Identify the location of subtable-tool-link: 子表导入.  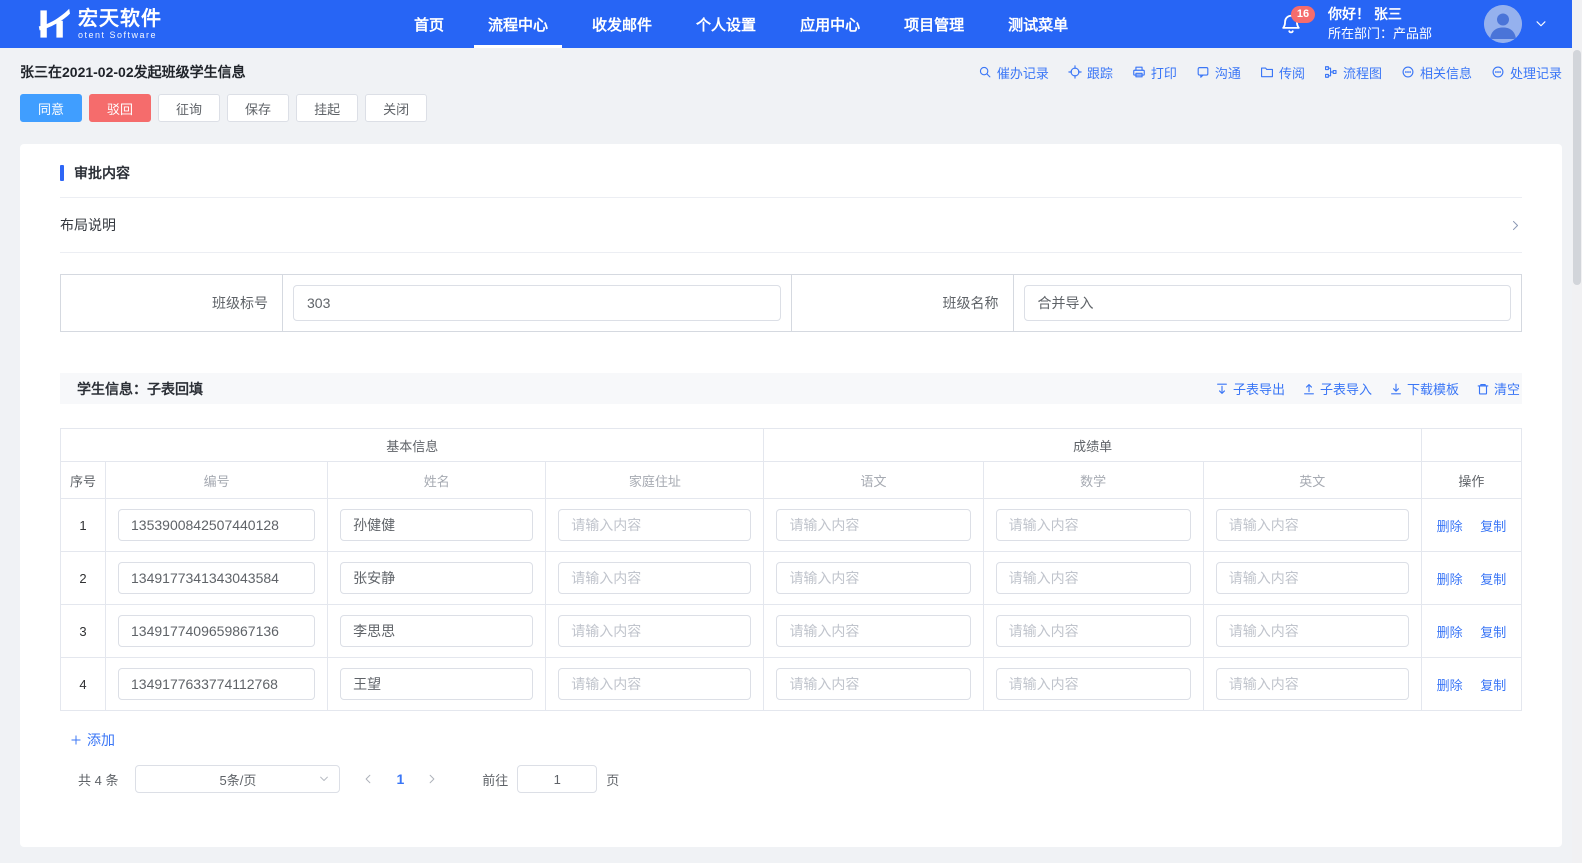
(1337, 388).